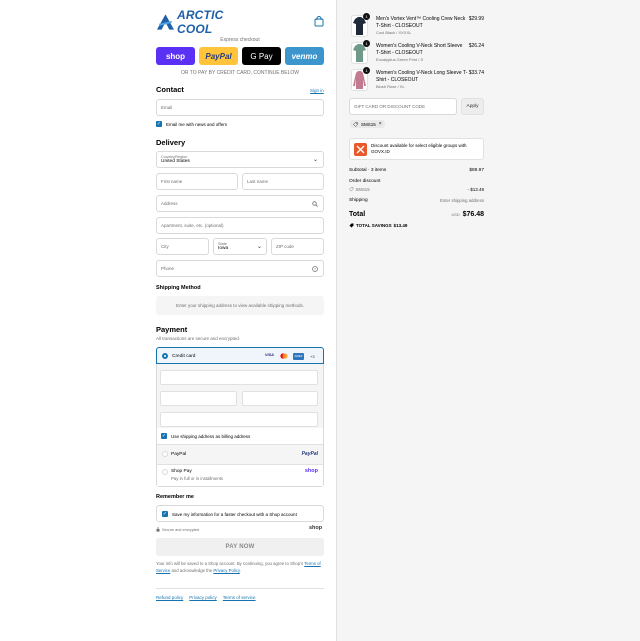 The width and height of the screenshot is (640, 641). What do you see at coordinates (172, 329) in the screenshot?
I see `payment-heading: Payment` at bounding box center [172, 329].